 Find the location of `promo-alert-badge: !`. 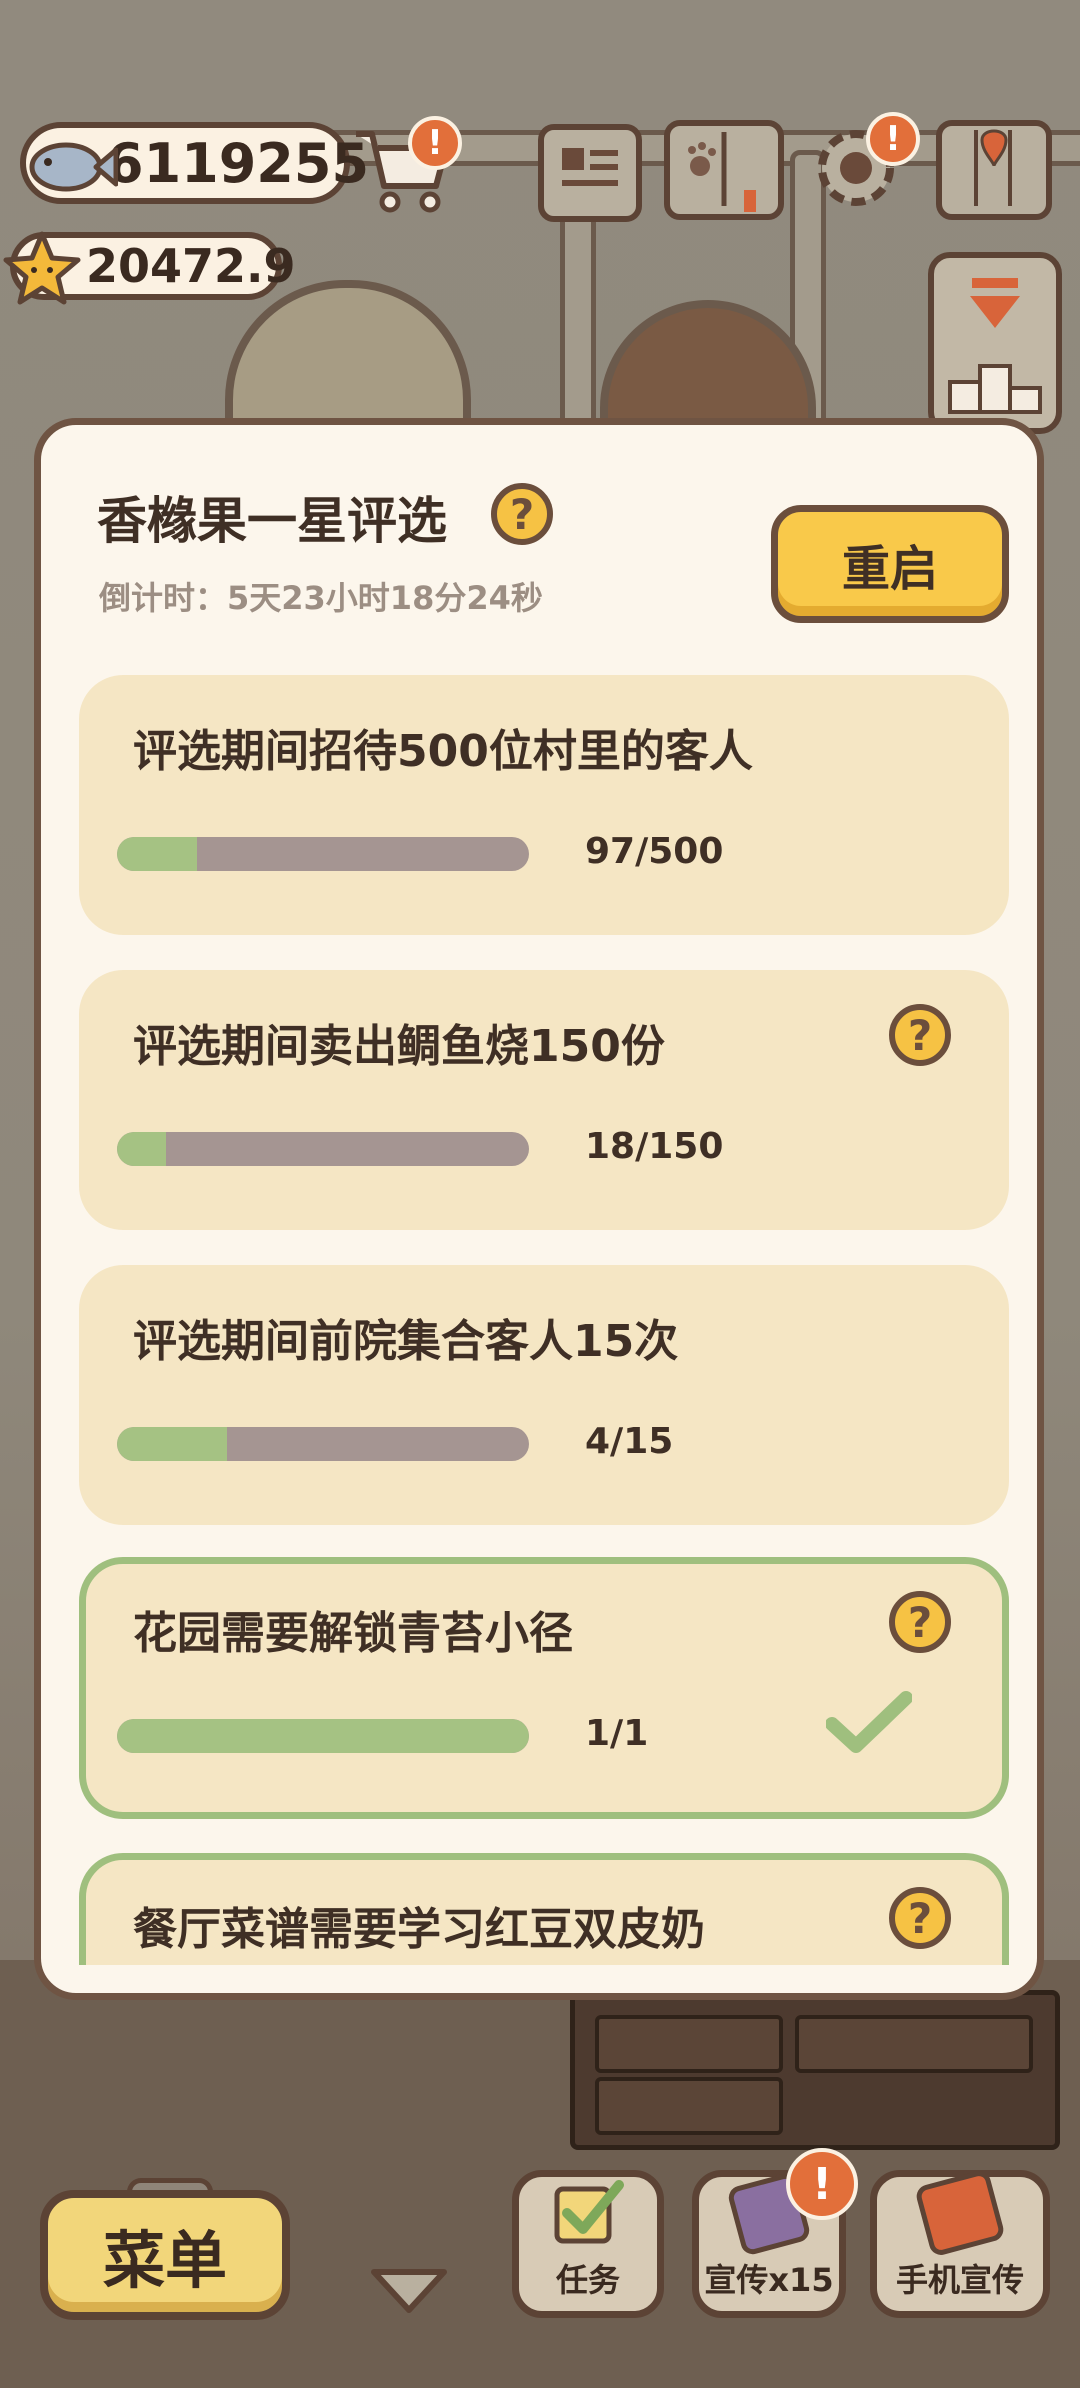

promo-alert-badge: ! is located at coordinates (822, 2184).